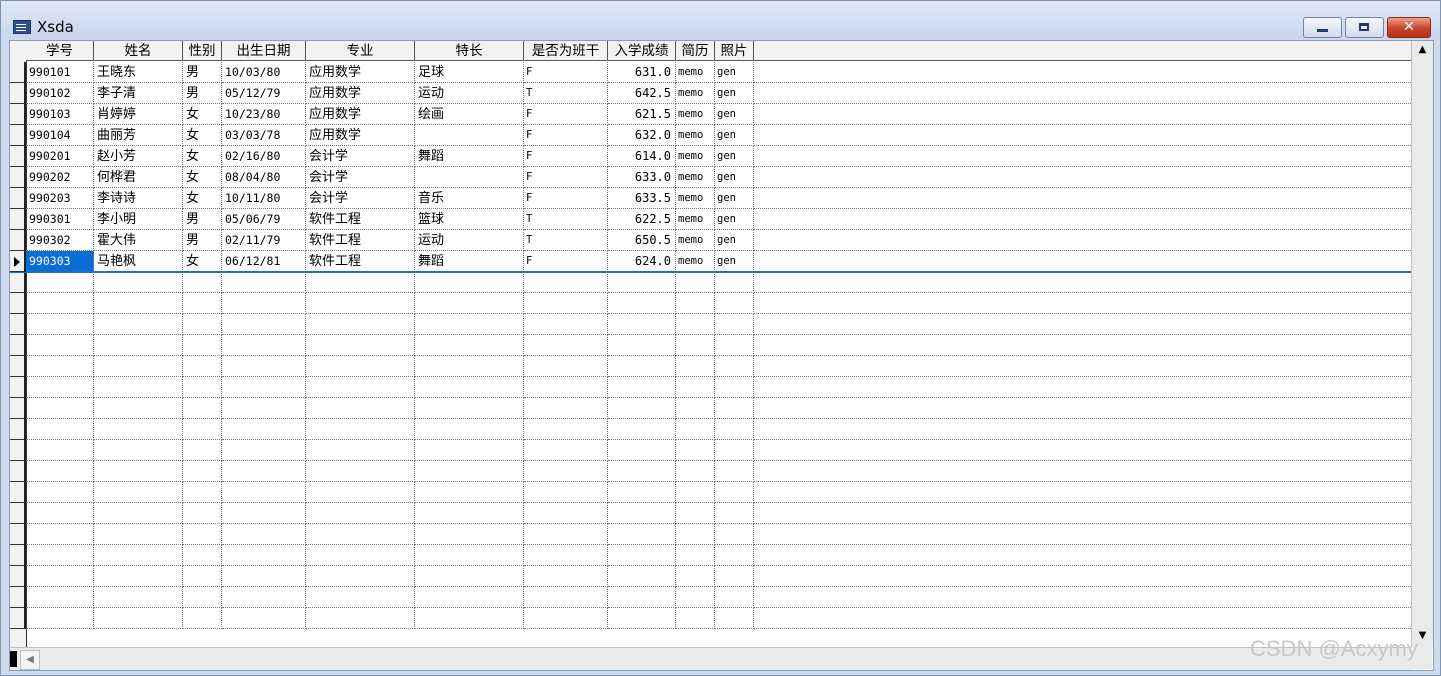  Describe the element at coordinates (264, 156) in the screenshot. I see `cell-birth: 02/16/80` at that location.